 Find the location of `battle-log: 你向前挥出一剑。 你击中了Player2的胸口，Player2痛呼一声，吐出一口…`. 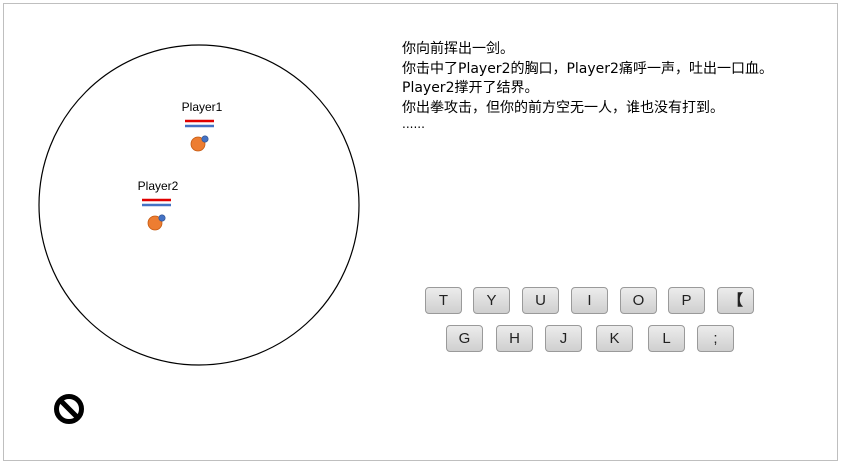

battle-log: 你向前挥出一剑。 你击中了Player2的胸口，Player2痛呼一声，吐出一口… is located at coordinates (587, 85).